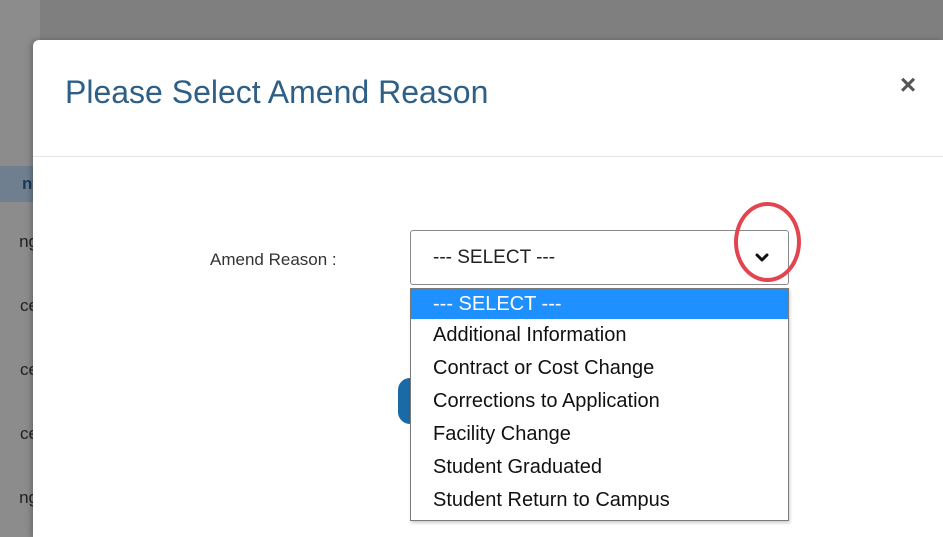  Describe the element at coordinates (273, 259) in the screenshot. I see `amend-reason-label: Amend Reason :` at that location.